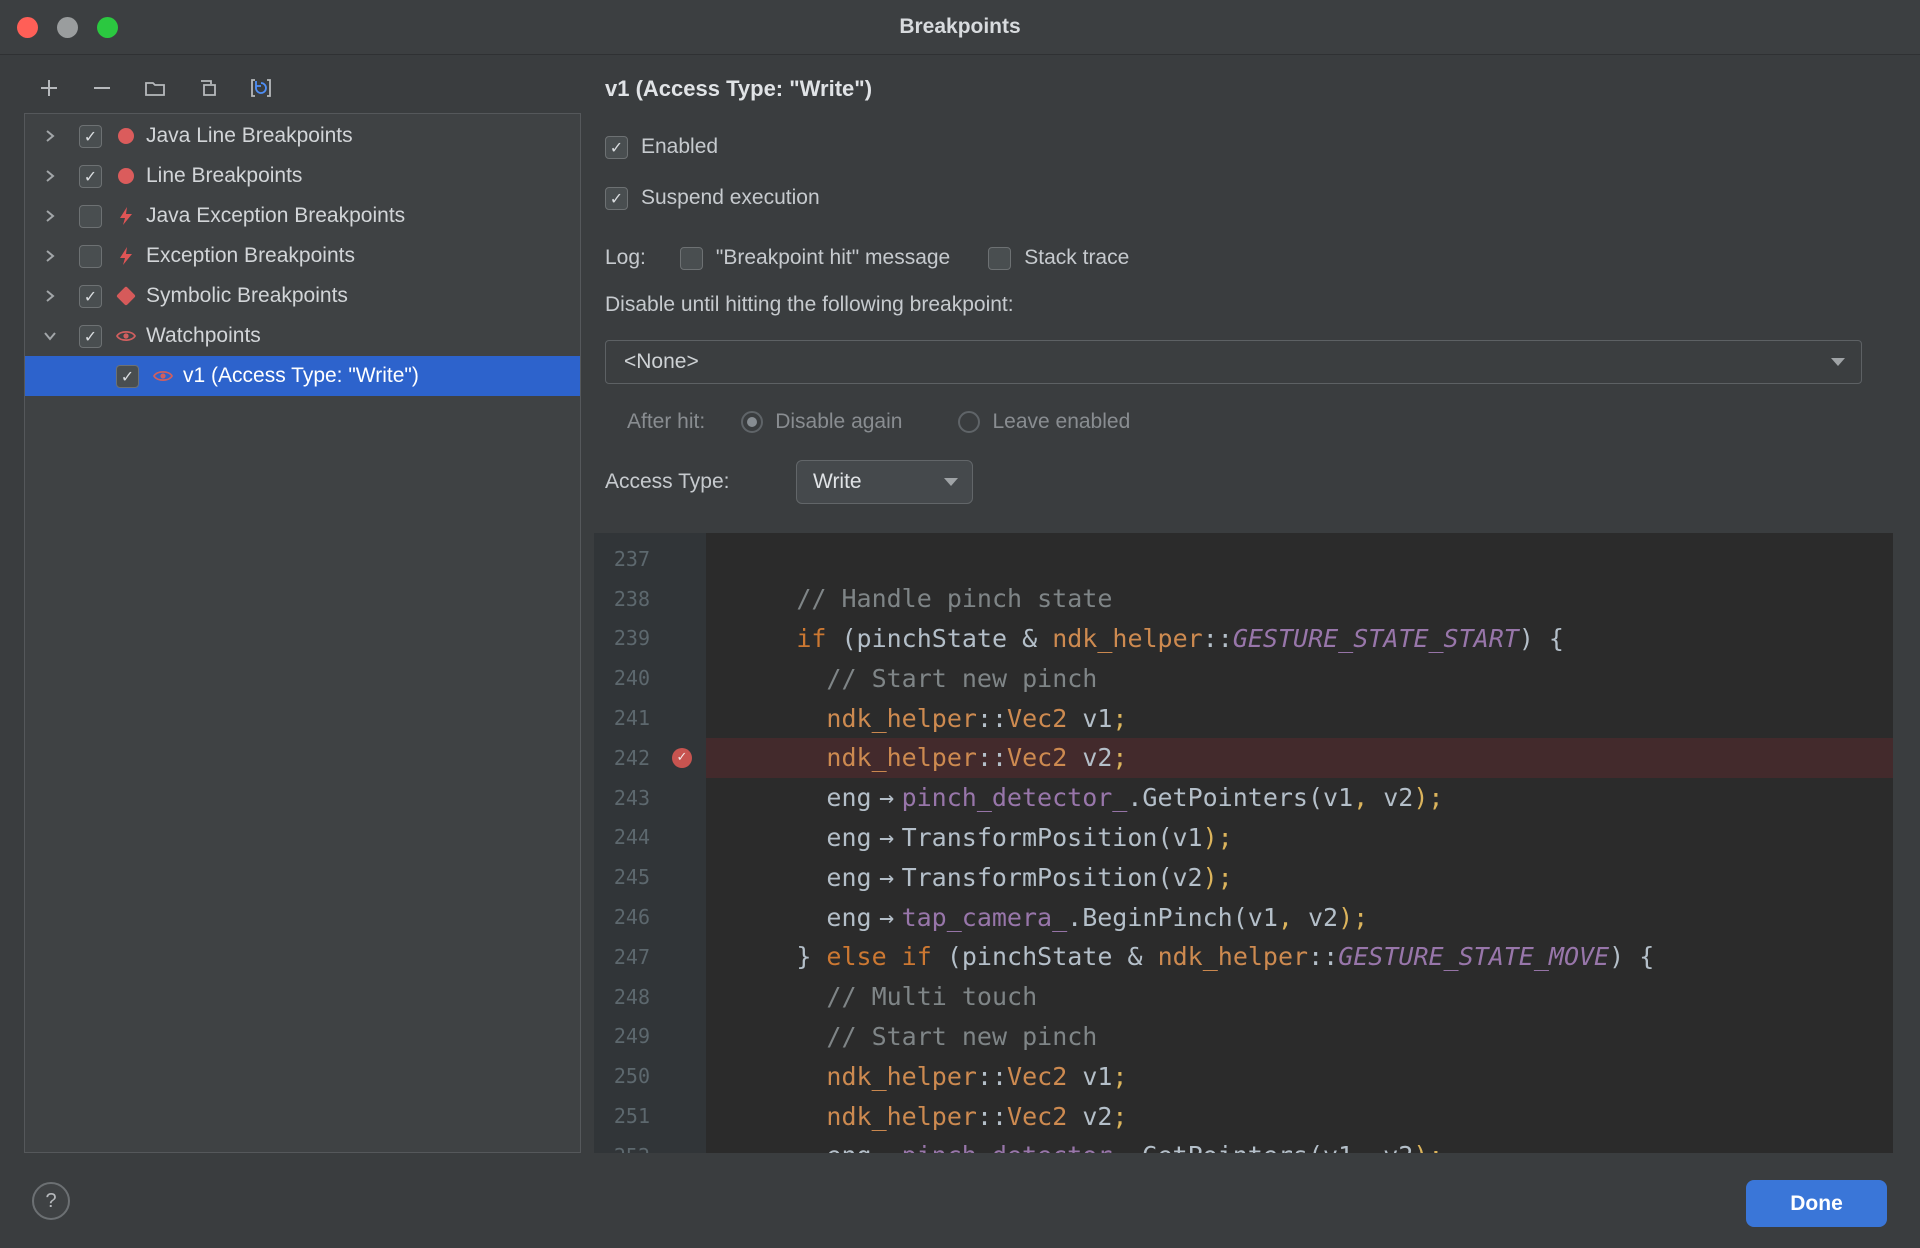 The width and height of the screenshot is (1920, 1248). Describe the element at coordinates (680, 146) in the screenshot. I see `enabled-label: Enabled` at that location.